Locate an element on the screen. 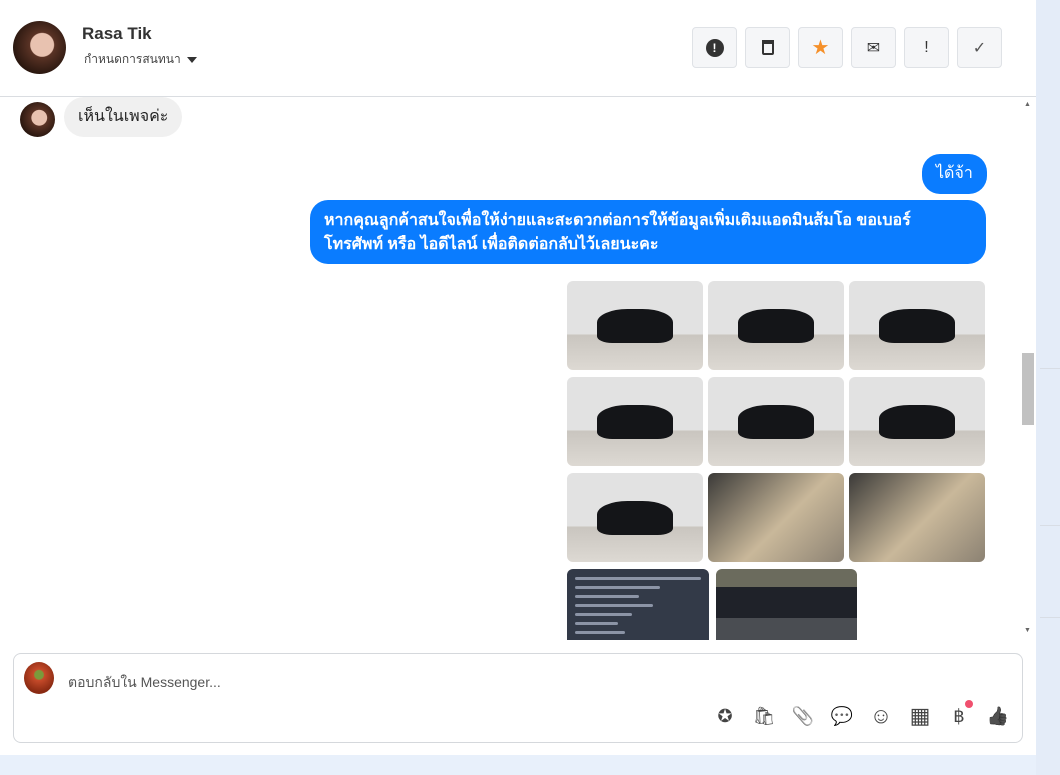 Image resolution: width=1060 pixels, height=775 pixels. mail-button: ✉ is located at coordinates (873, 47).